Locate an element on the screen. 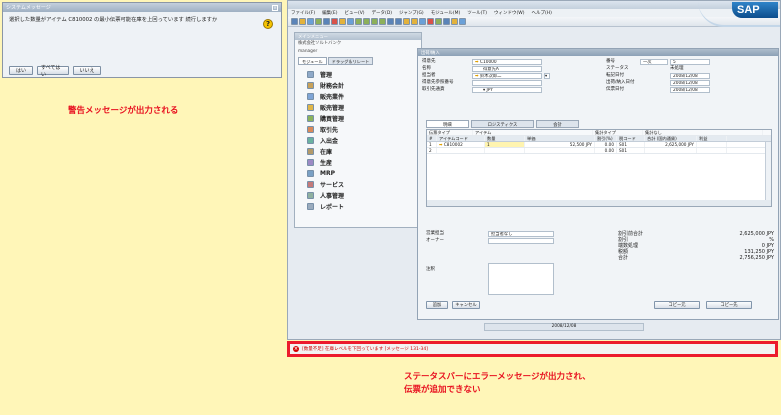 The height and width of the screenshot is (415, 781). print-preview-icon is located at coordinates (318, 21).